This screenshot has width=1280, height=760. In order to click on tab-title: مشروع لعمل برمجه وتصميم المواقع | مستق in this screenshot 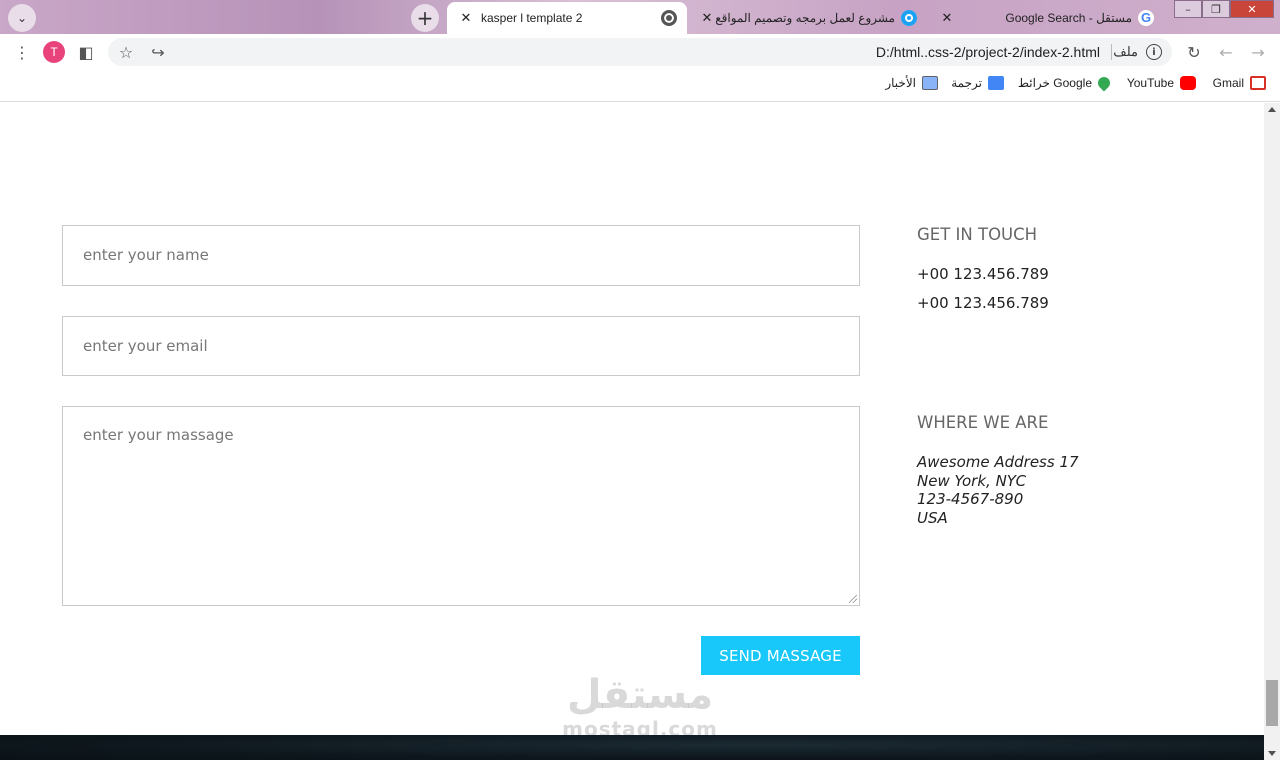, I will do `click(805, 18)`.